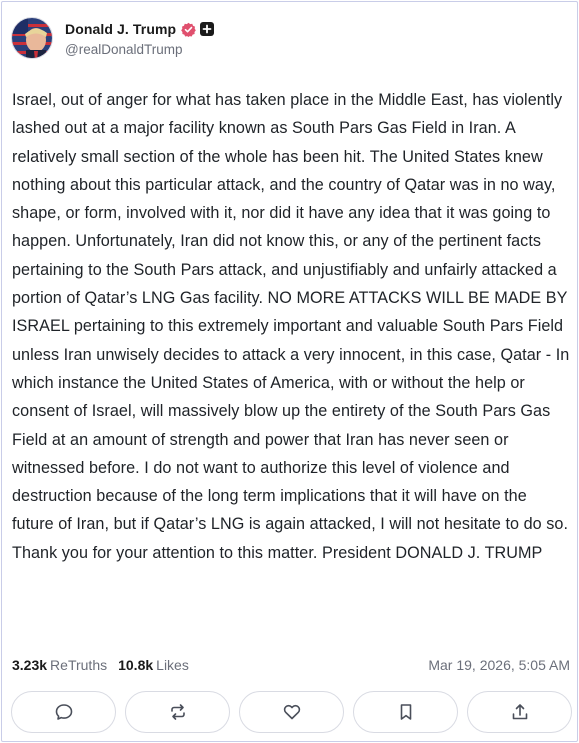 The height and width of the screenshot is (743, 579). I want to click on retruths-count: 3.23k, so click(29, 665).